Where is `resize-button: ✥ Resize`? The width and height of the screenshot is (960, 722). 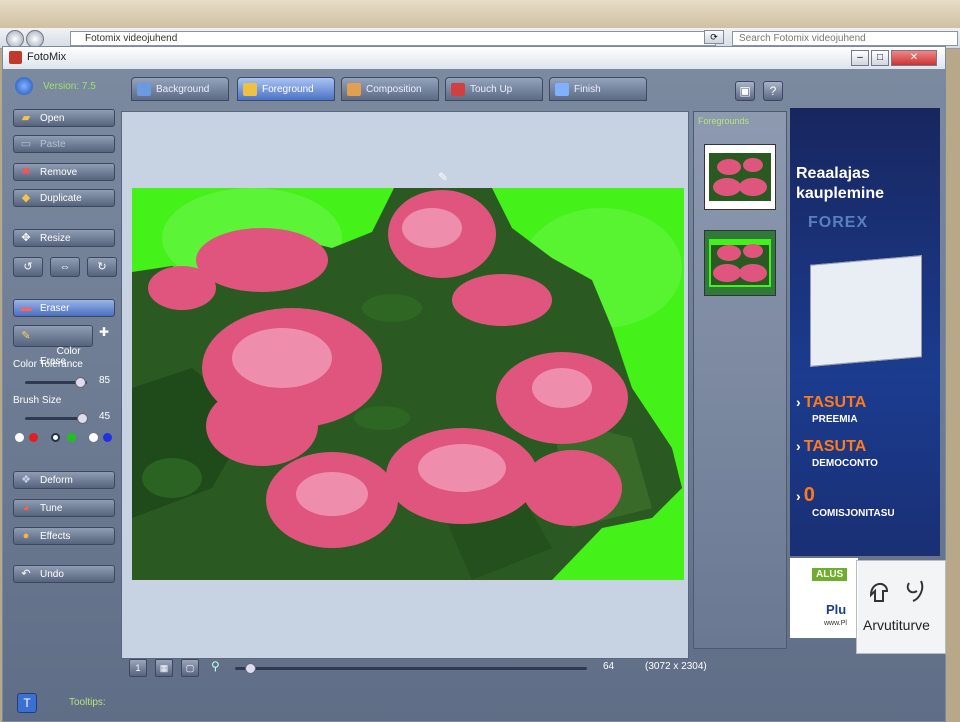
resize-button: ✥ Resize is located at coordinates (64, 238).